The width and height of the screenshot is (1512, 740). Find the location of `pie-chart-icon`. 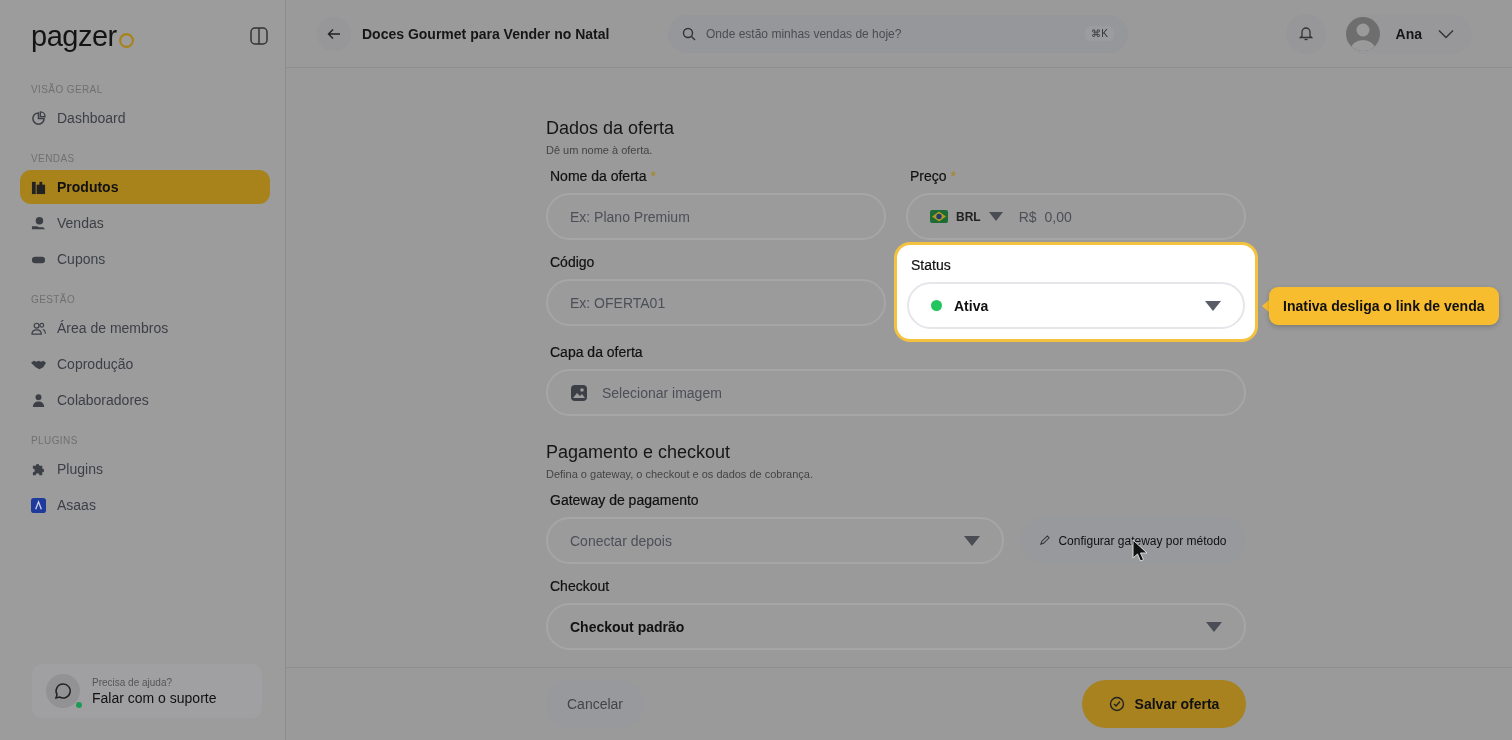

pie-chart-icon is located at coordinates (38, 118).